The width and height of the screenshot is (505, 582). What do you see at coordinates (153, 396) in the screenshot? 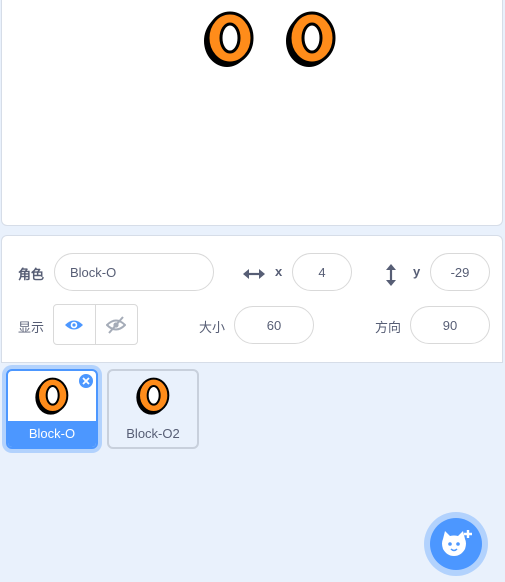
I see `sprite-thumbnail` at bounding box center [153, 396].